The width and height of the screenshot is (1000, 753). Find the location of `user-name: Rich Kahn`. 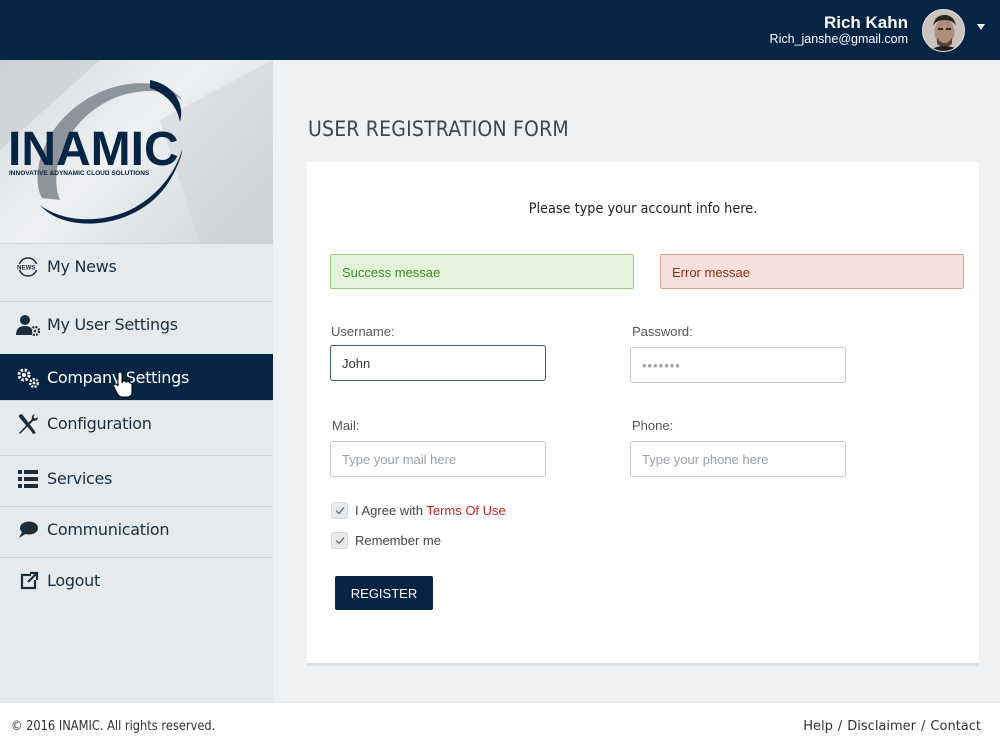

user-name: Rich Kahn is located at coordinates (865, 22).